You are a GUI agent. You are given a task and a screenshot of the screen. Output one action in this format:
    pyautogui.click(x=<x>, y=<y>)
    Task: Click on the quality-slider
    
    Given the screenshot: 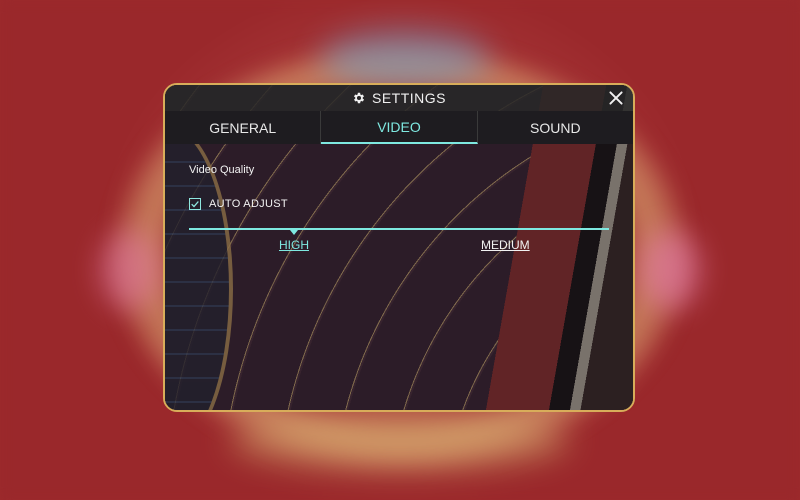 What is the action you would take?
    pyautogui.click(x=399, y=231)
    